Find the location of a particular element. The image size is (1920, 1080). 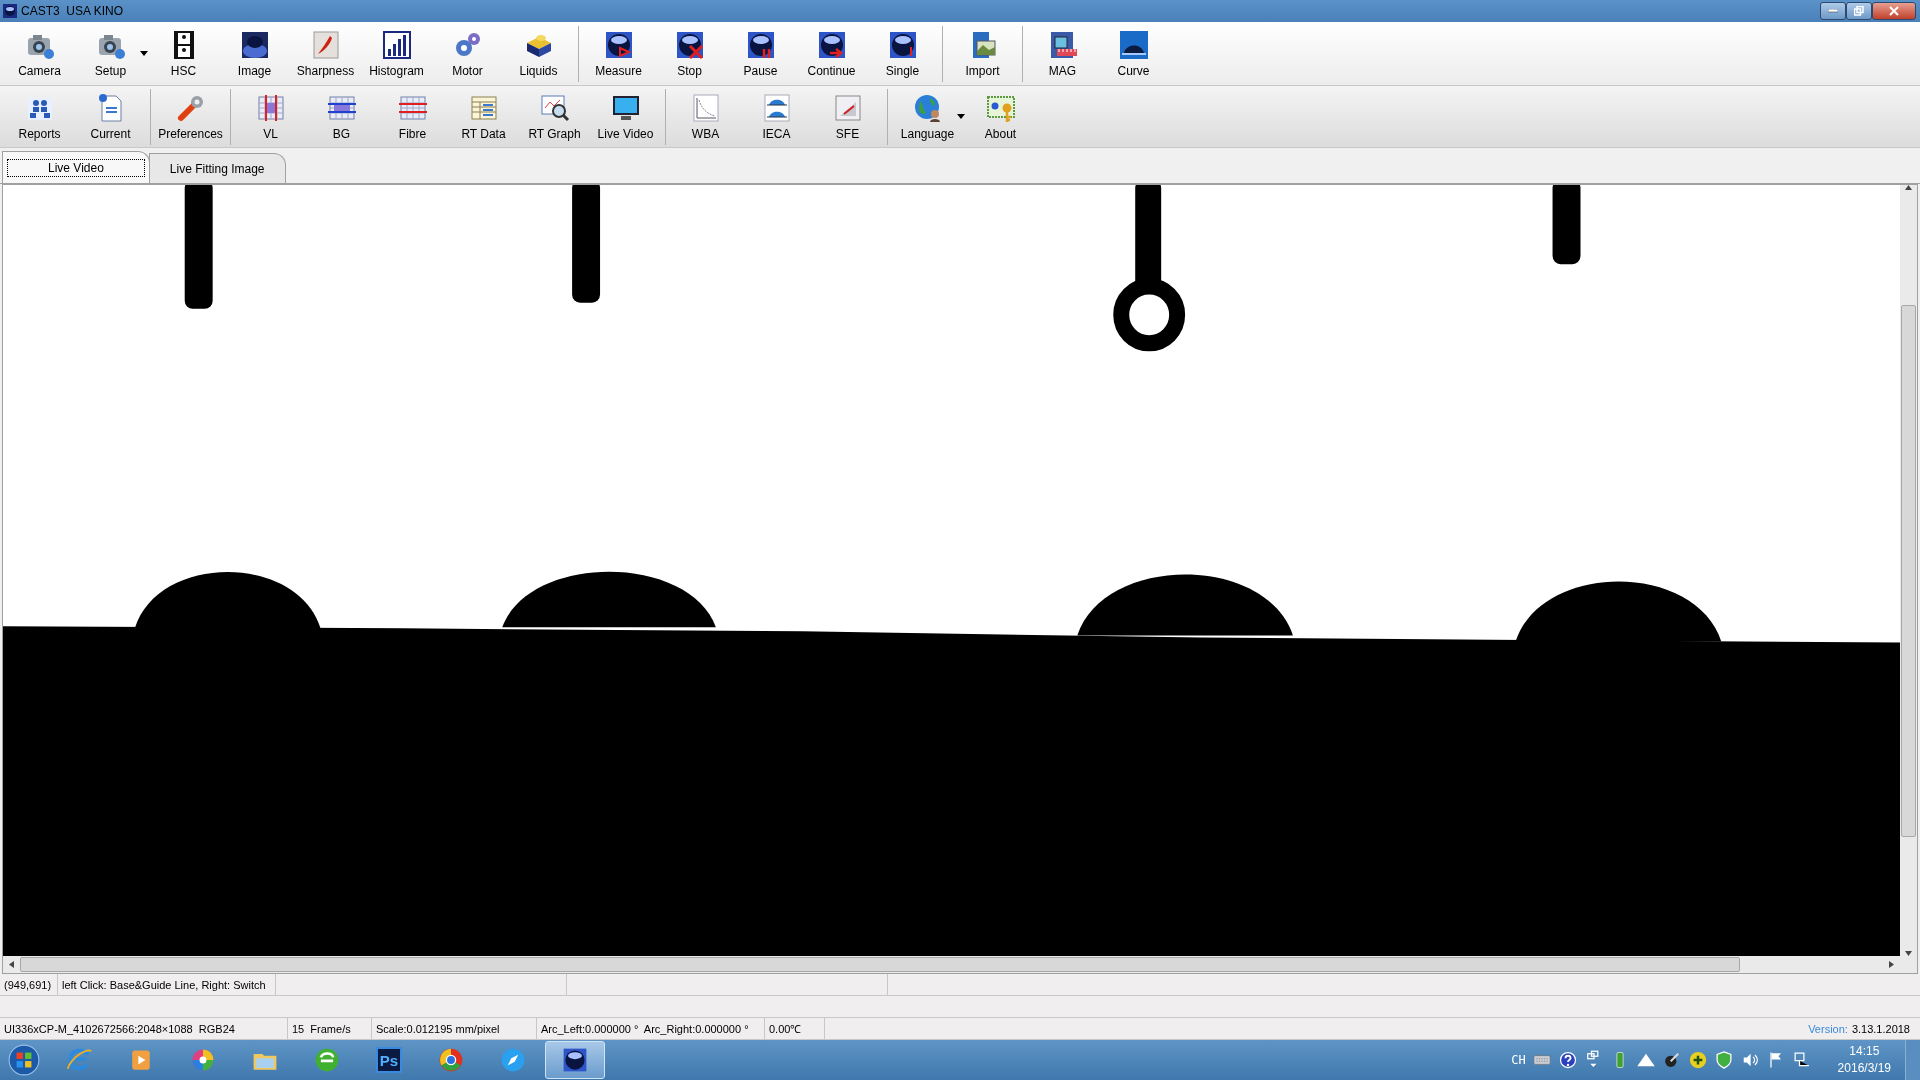

toolbar-button: Language is located at coordinates (927, 116).